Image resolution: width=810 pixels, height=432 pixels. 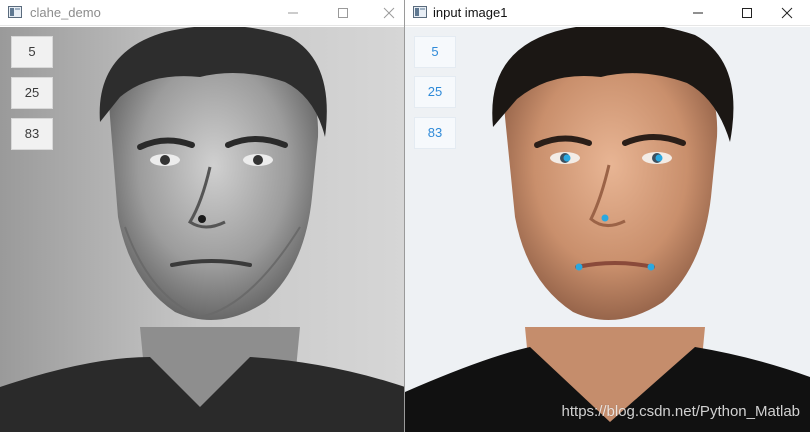 What do you see at coordinates (65, 12) in the screenshot?
I see `window-title: clahe_demo` at bounding box center [65, 12].